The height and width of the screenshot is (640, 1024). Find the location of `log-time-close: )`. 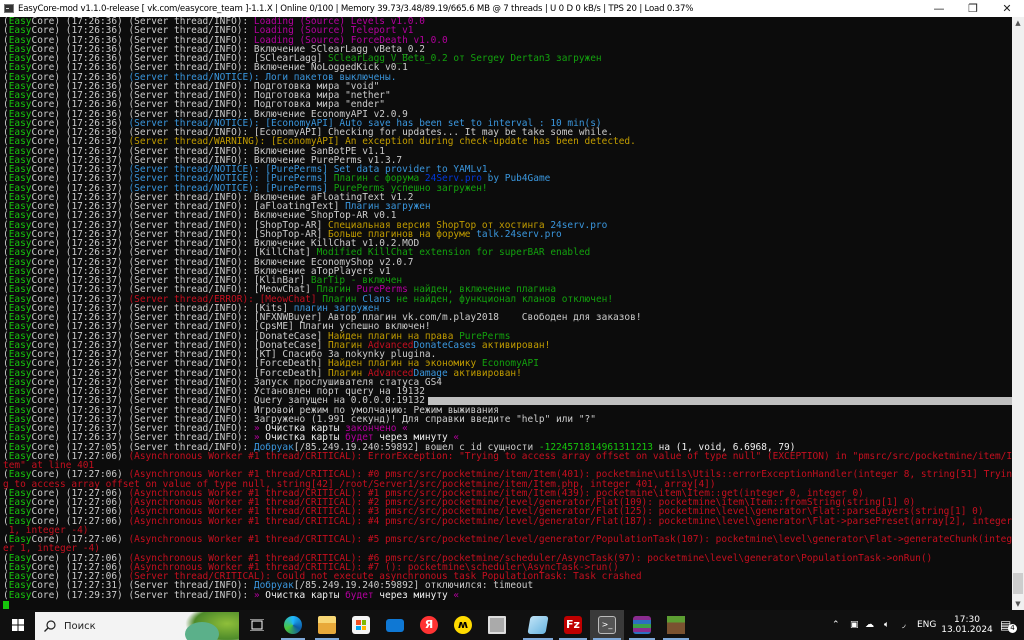

log-time-close: ) is located at coordinates (123, 595).